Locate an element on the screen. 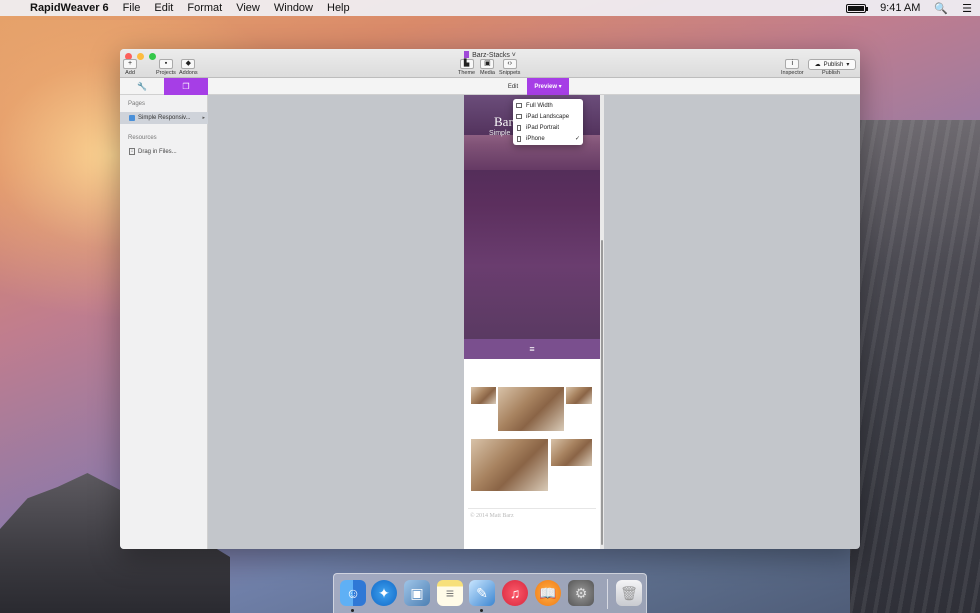 This screenshot has height=613, width=980. safari-icon: ✦ is located at coordinates (384, 593).